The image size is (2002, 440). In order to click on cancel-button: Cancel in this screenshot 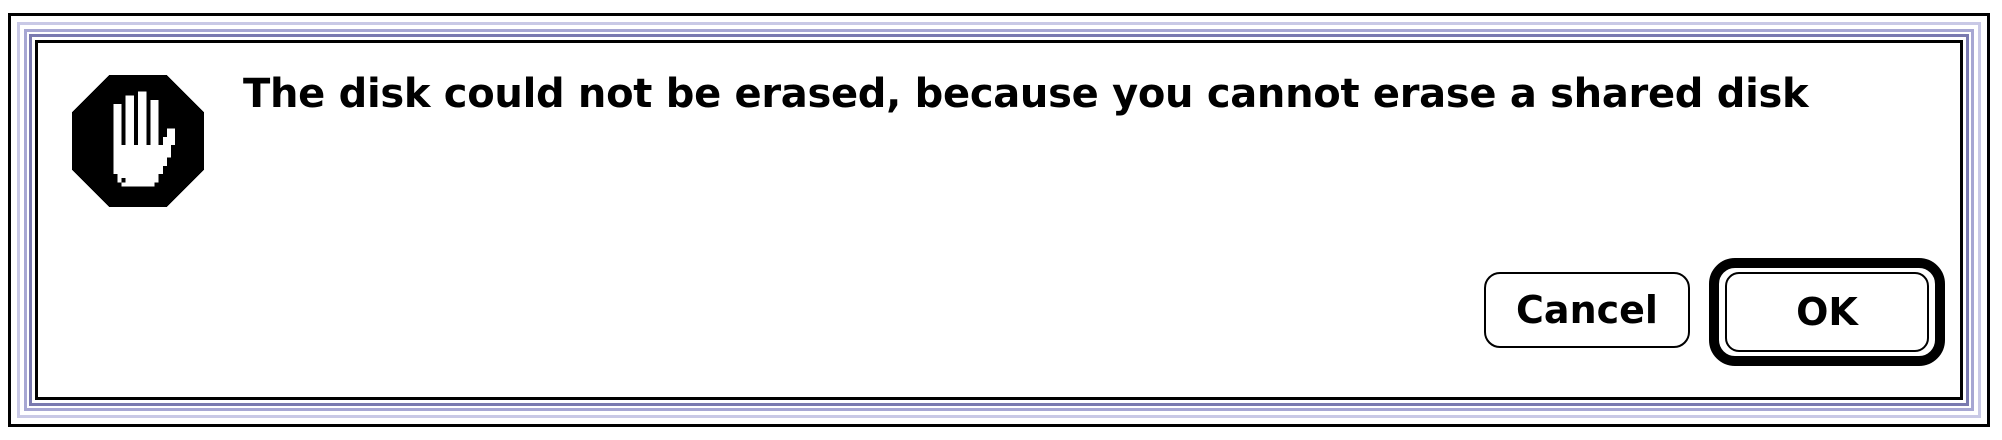, I will do `click(1587, 310)`.